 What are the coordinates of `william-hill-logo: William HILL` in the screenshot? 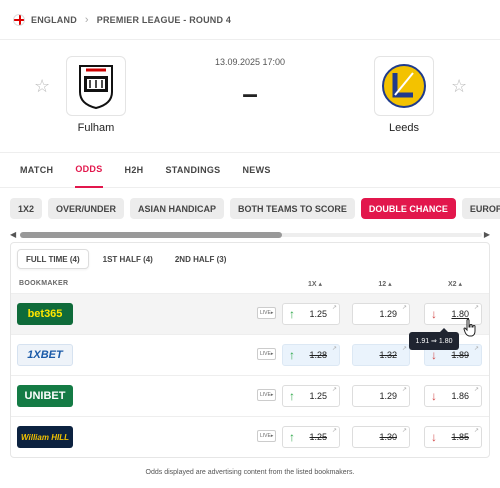 It's located at (45, 437).